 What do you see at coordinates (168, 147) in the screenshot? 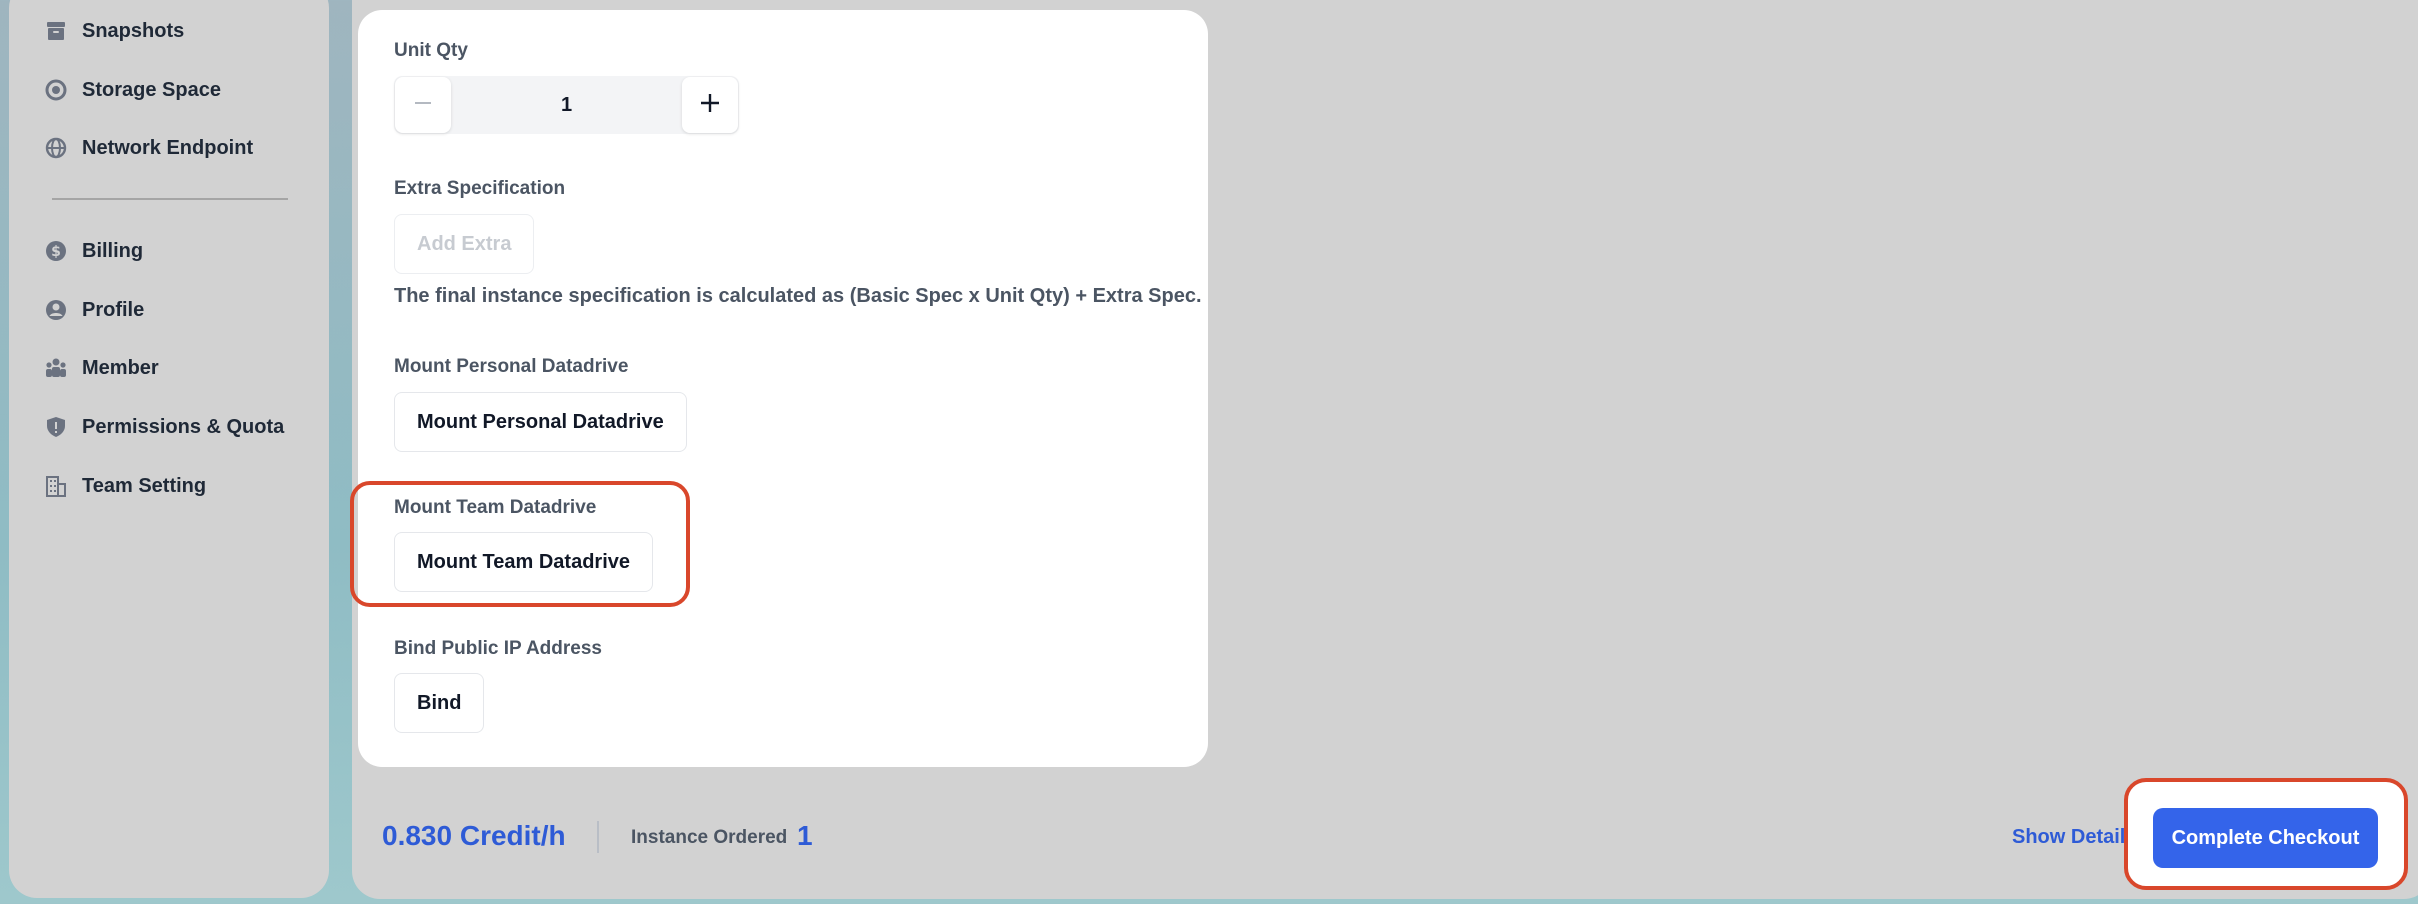
I see `sidebar-item-label: Network Endpoint` at bounding box center [168, 147].